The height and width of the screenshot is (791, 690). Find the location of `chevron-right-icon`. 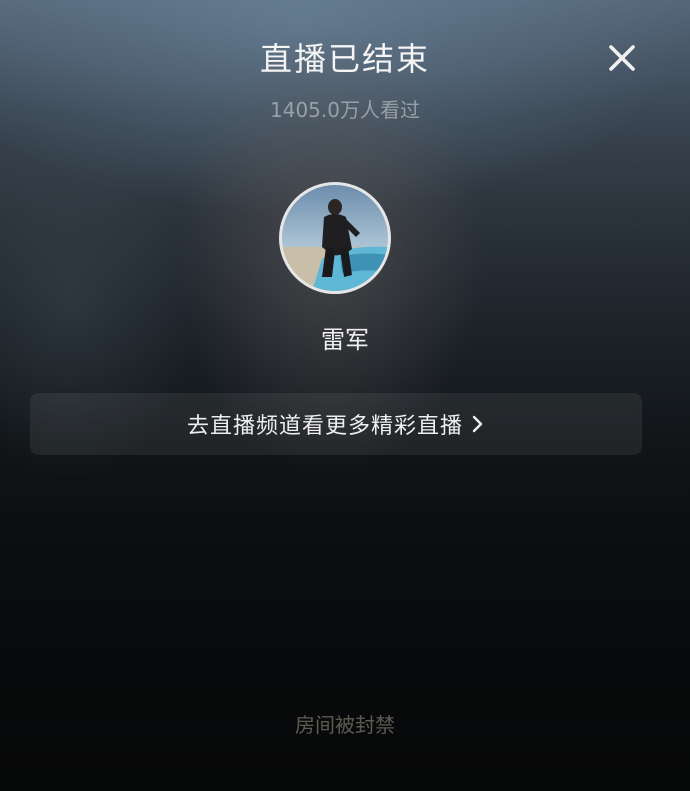

chevron-right-icon is located at coordinates (478, 424).